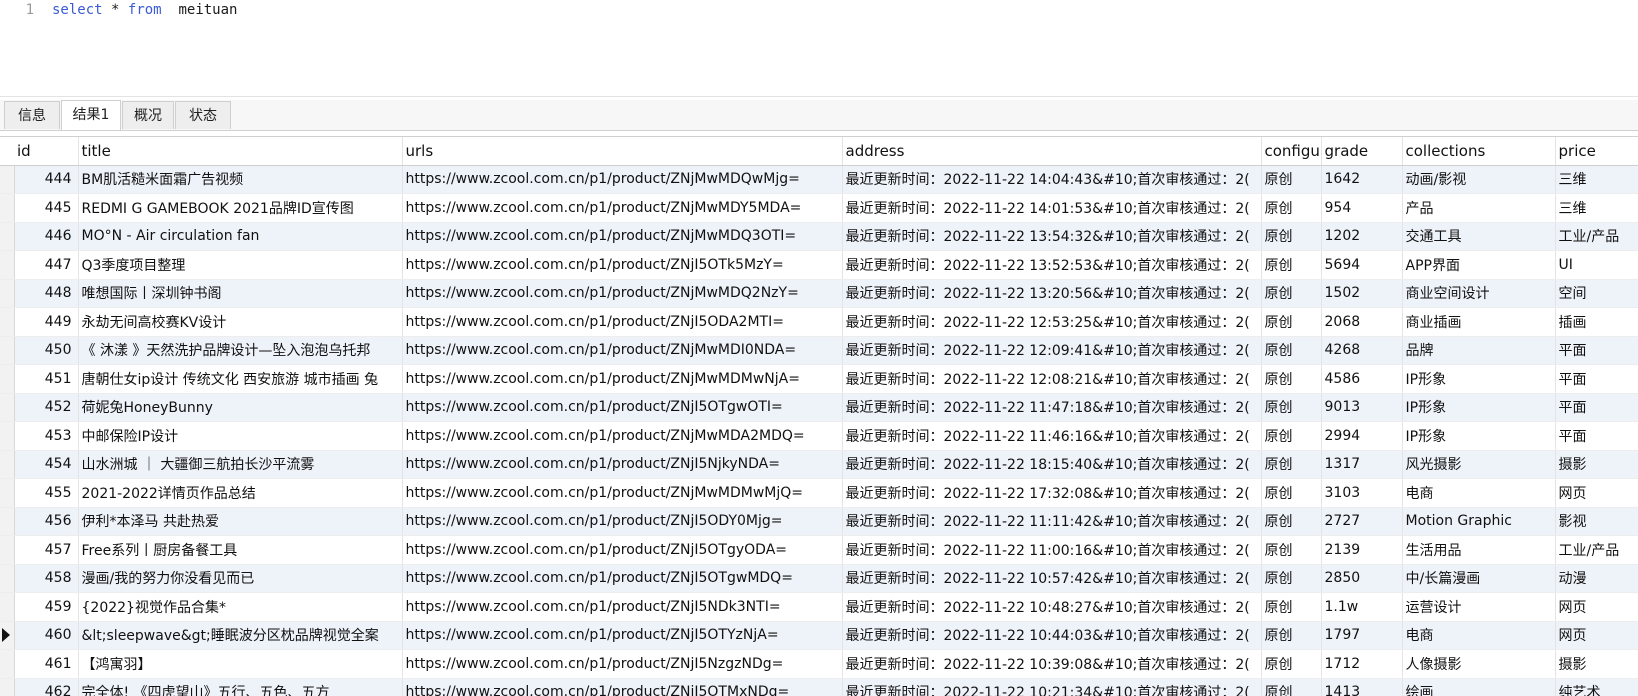 This screenshot has height=696, width=1638. What do you see at coordinates (1479, 407) in the screenshot?
I see `cell-collections: IP形象` at bounding box center [1479, 407].